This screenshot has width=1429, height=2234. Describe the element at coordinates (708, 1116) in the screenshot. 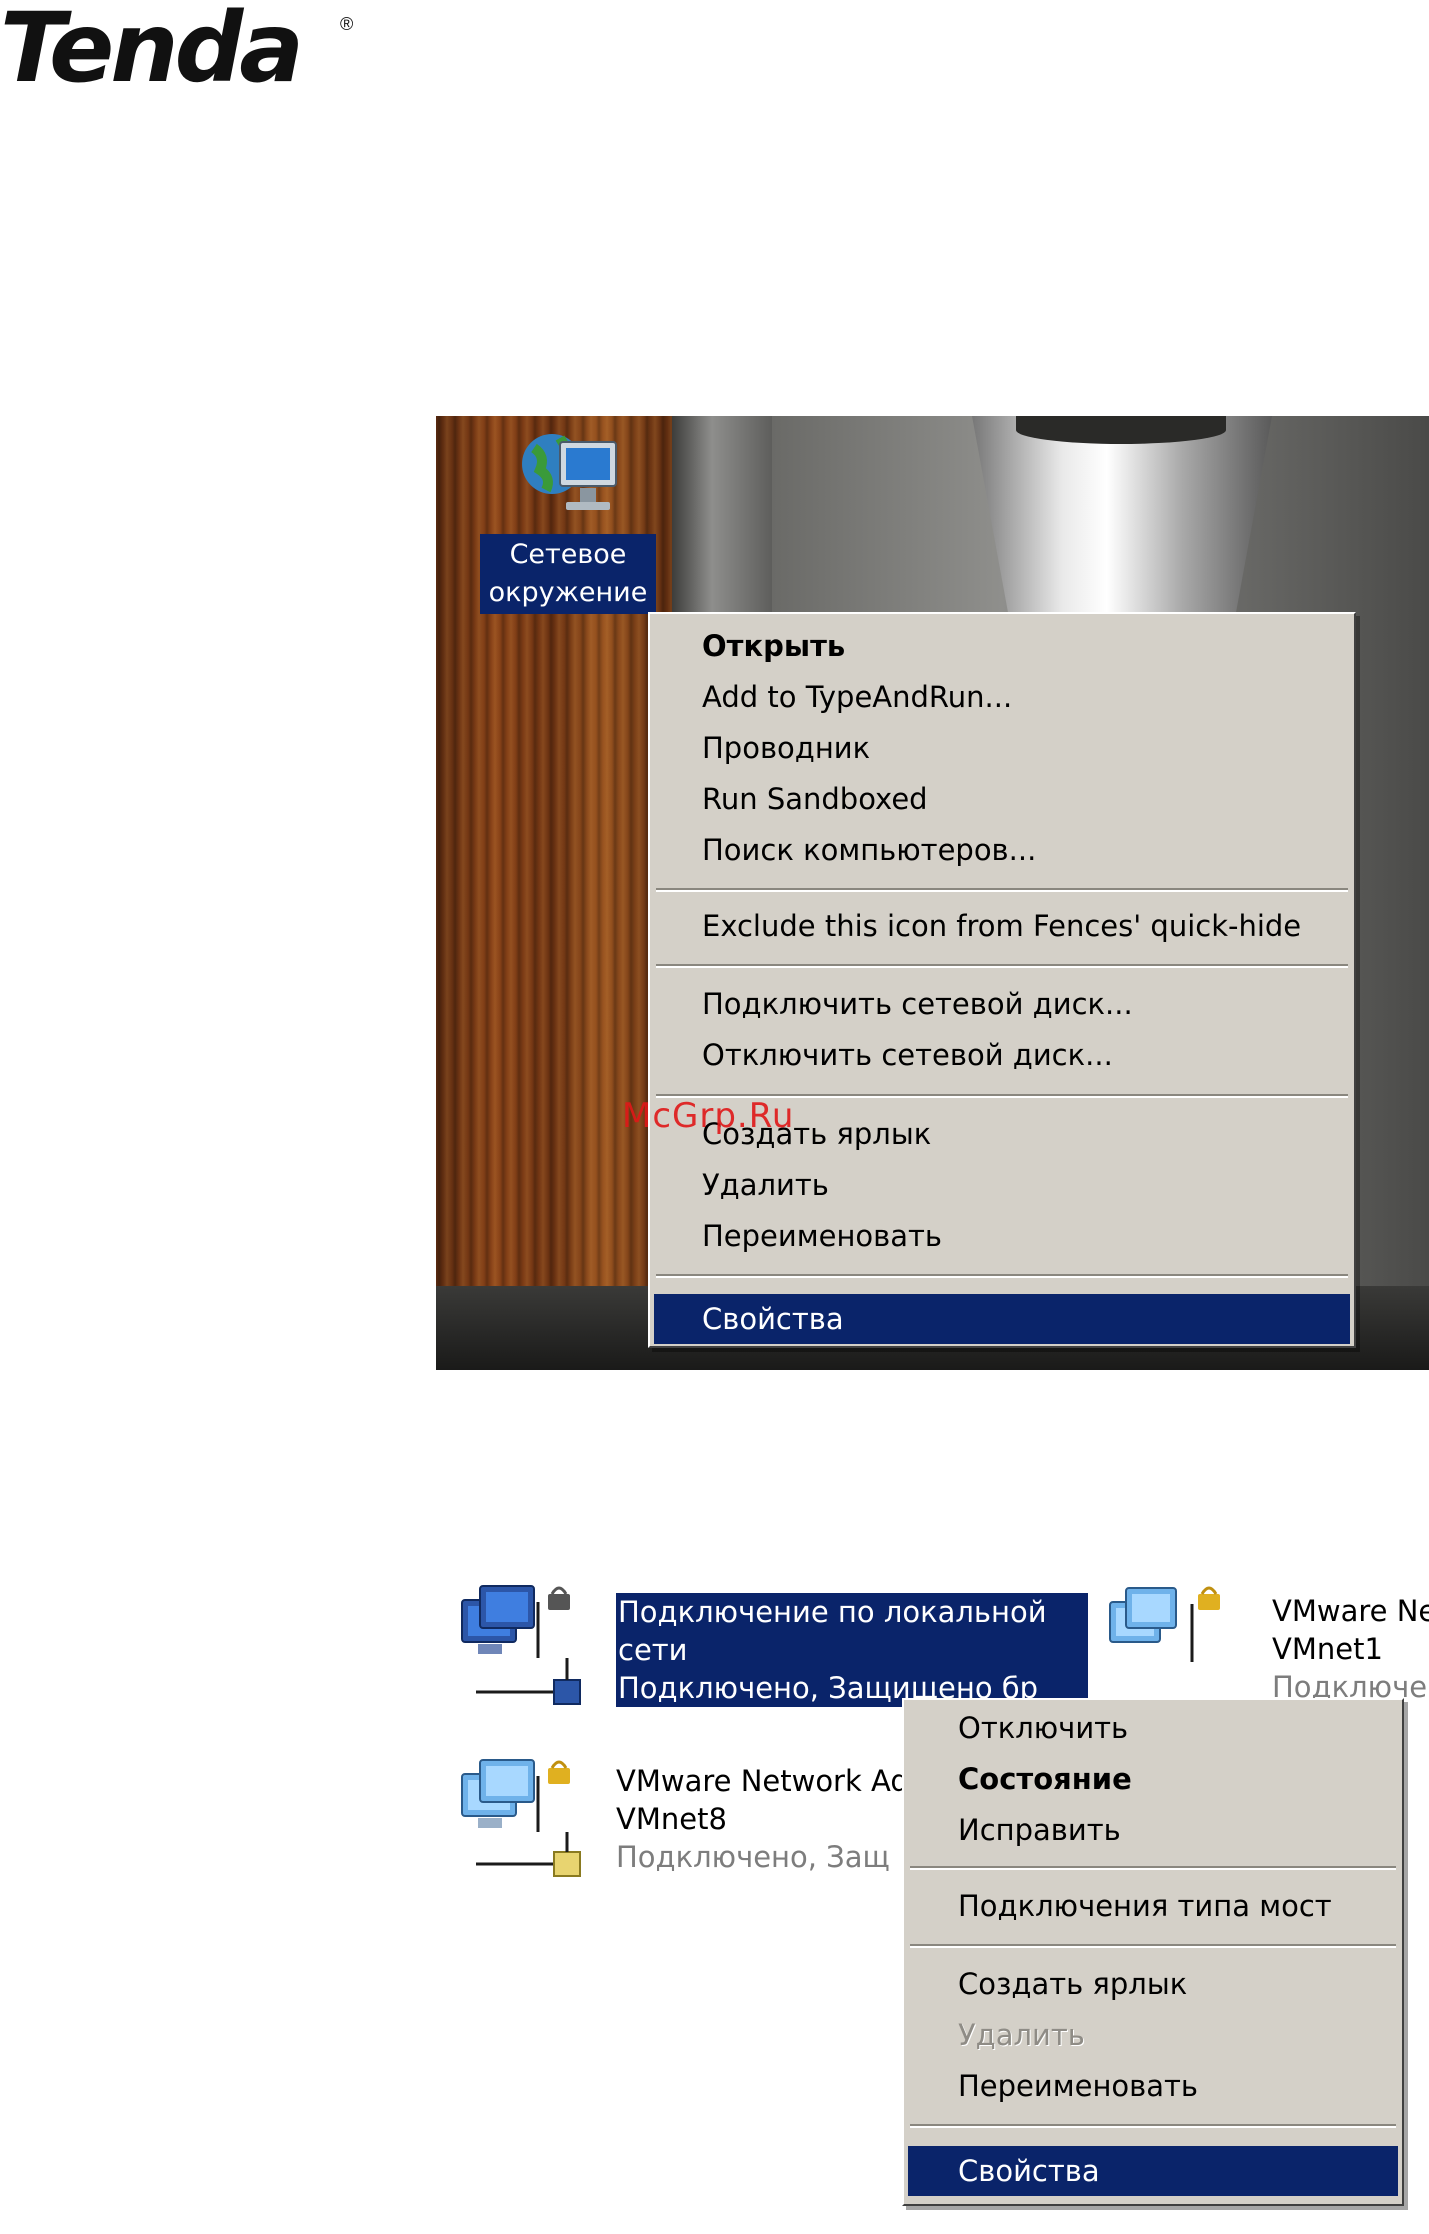

I see `watermark: McGrp.Ru` at that location.